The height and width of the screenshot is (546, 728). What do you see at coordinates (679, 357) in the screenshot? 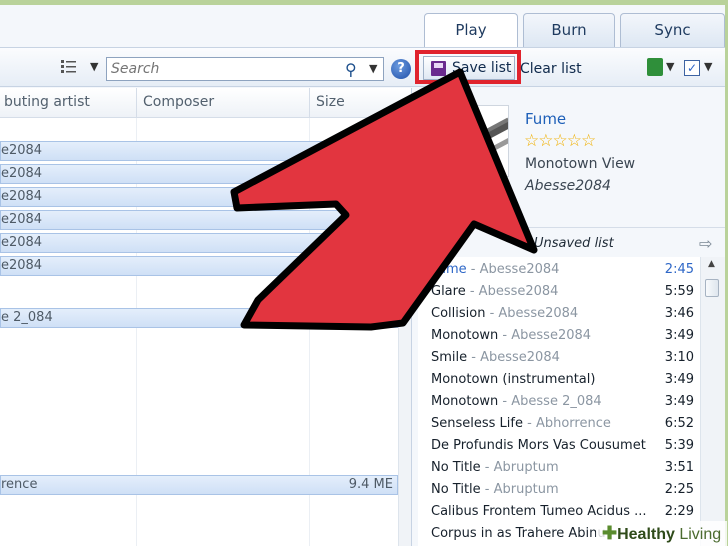
I see `track-duration: 3:10` at bounding box center [679, 357].